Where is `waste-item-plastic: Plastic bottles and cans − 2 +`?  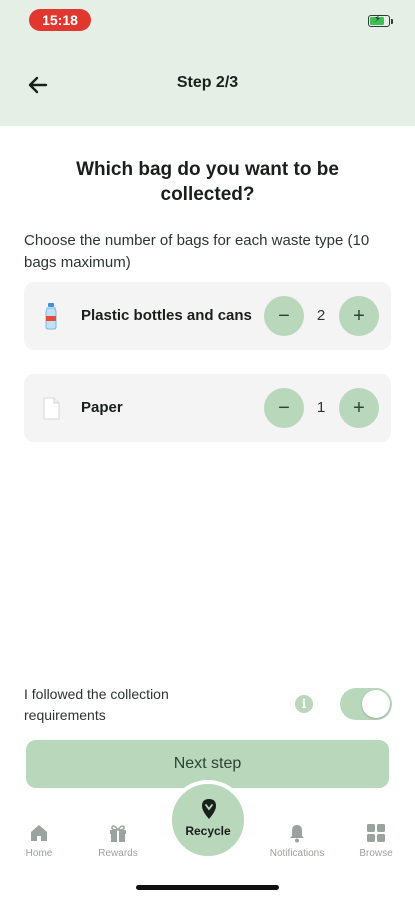 waste-item-plastic: Plastic bottles and cans − 2 + is located at coordinates (207, 316).